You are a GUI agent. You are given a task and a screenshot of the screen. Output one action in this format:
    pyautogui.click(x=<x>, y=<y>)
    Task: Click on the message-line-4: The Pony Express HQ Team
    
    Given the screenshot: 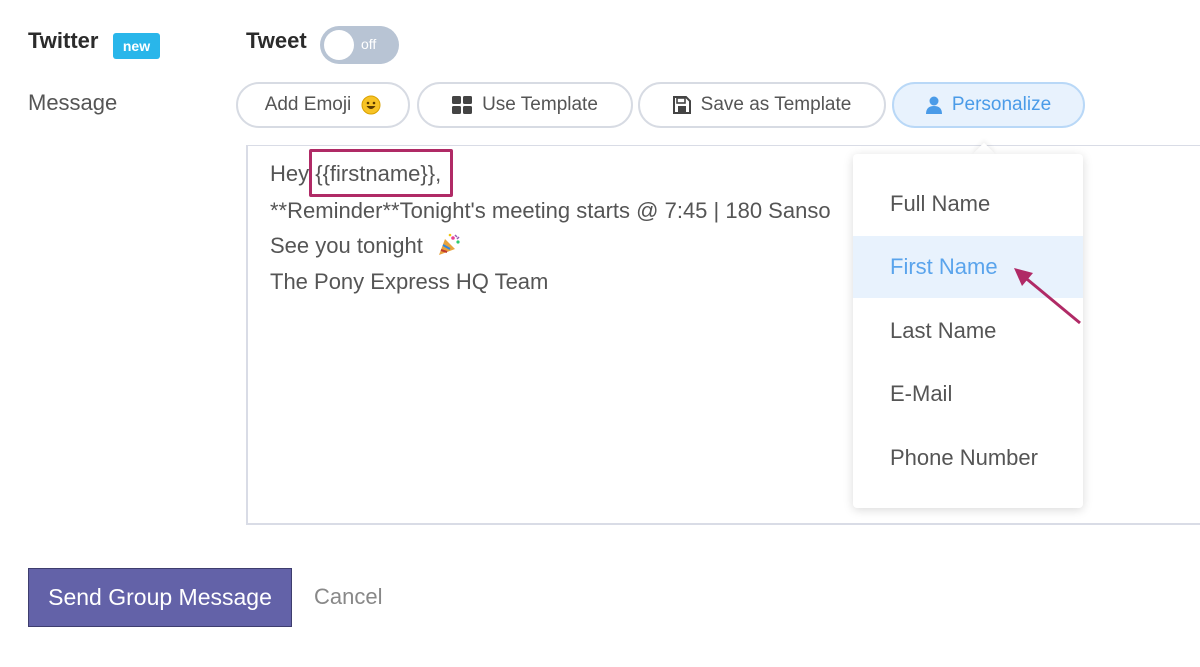 What is the action you would take?
    pyautogui.click(x=409, y=281)
    